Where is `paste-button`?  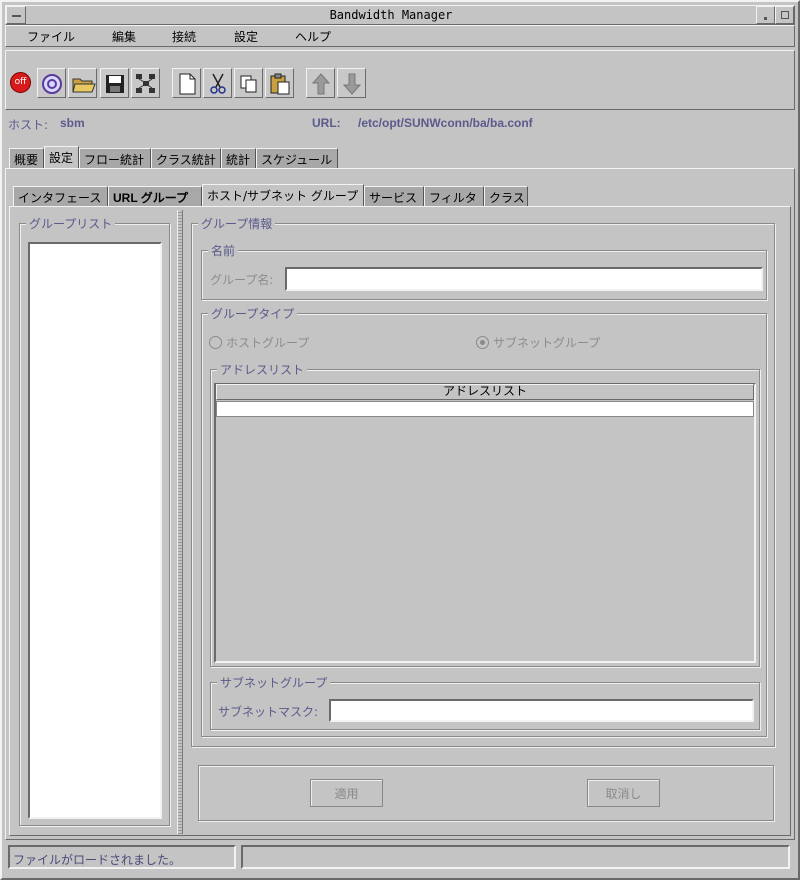 paste-button is located at coordinates (279, 83).